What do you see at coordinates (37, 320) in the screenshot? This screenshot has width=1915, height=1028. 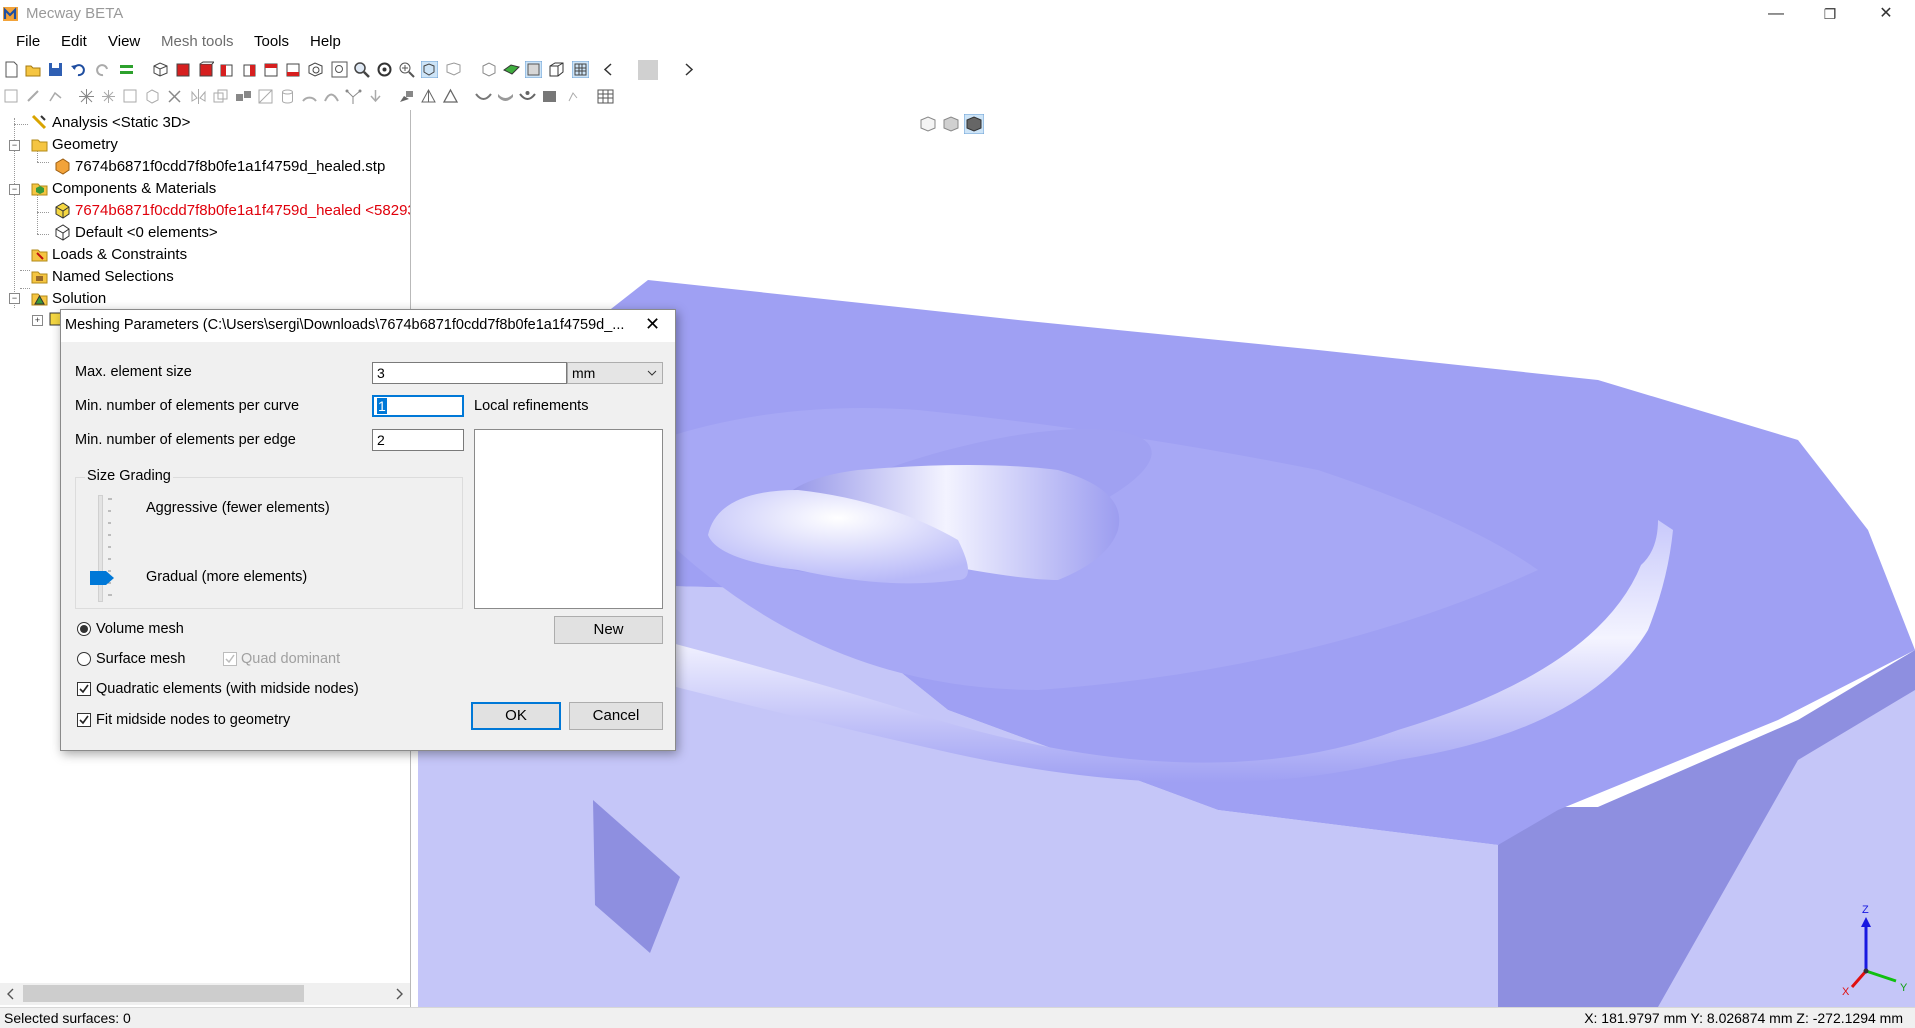 I see `expand-solution-child: +` at bounding box center [37, 320].